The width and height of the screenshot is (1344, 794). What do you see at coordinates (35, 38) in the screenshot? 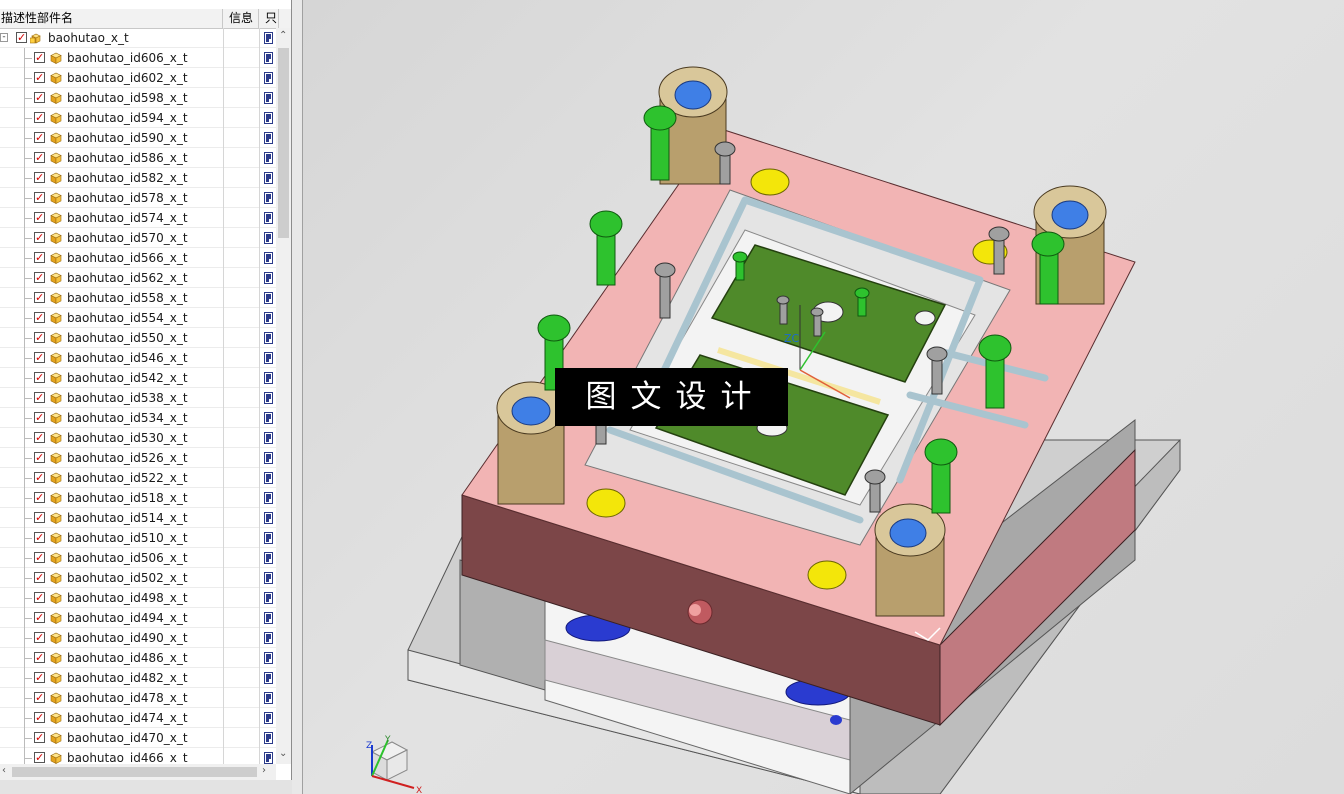
I see `assembly-icon` at bounding box center [35, 38].